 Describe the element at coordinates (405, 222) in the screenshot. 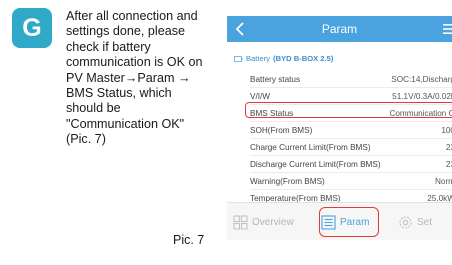

I see `gear-icon` at that location.